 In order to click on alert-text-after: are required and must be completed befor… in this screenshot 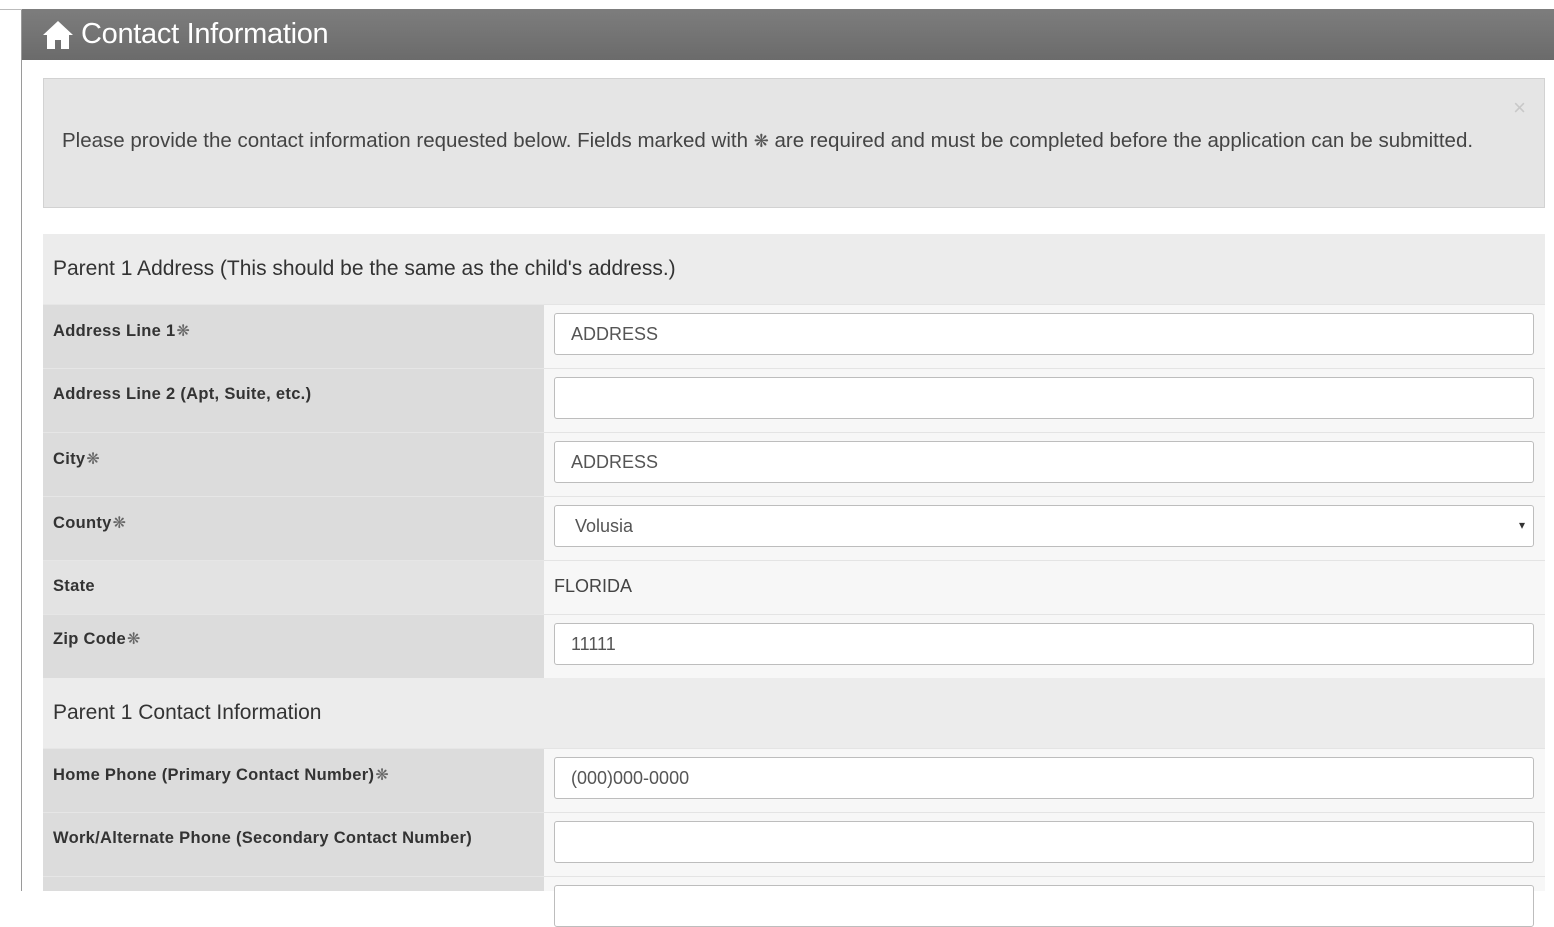, I will do `click(1124, 140)`.